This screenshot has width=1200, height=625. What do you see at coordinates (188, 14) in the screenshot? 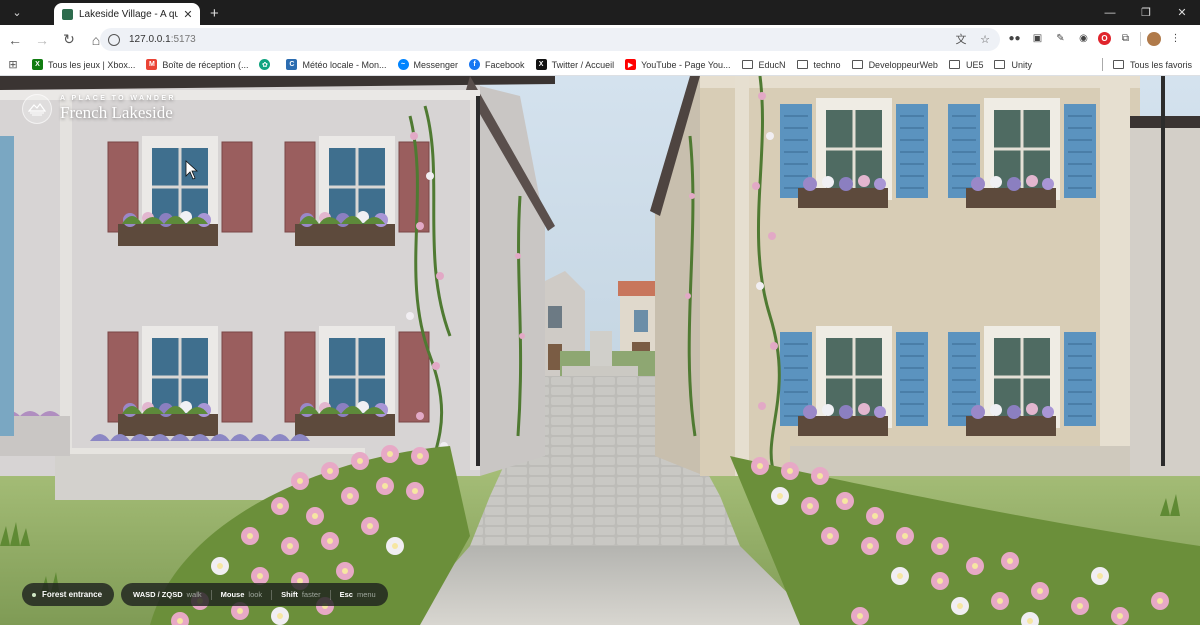
I see `tab-close-icon: ✕` at bounding box center [188, 14].